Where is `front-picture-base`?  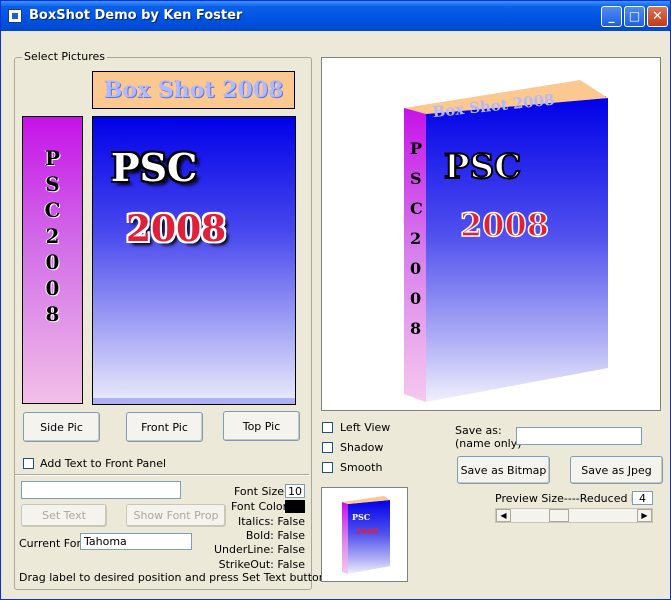
front-picture-base is located at coordinates (194, 401).